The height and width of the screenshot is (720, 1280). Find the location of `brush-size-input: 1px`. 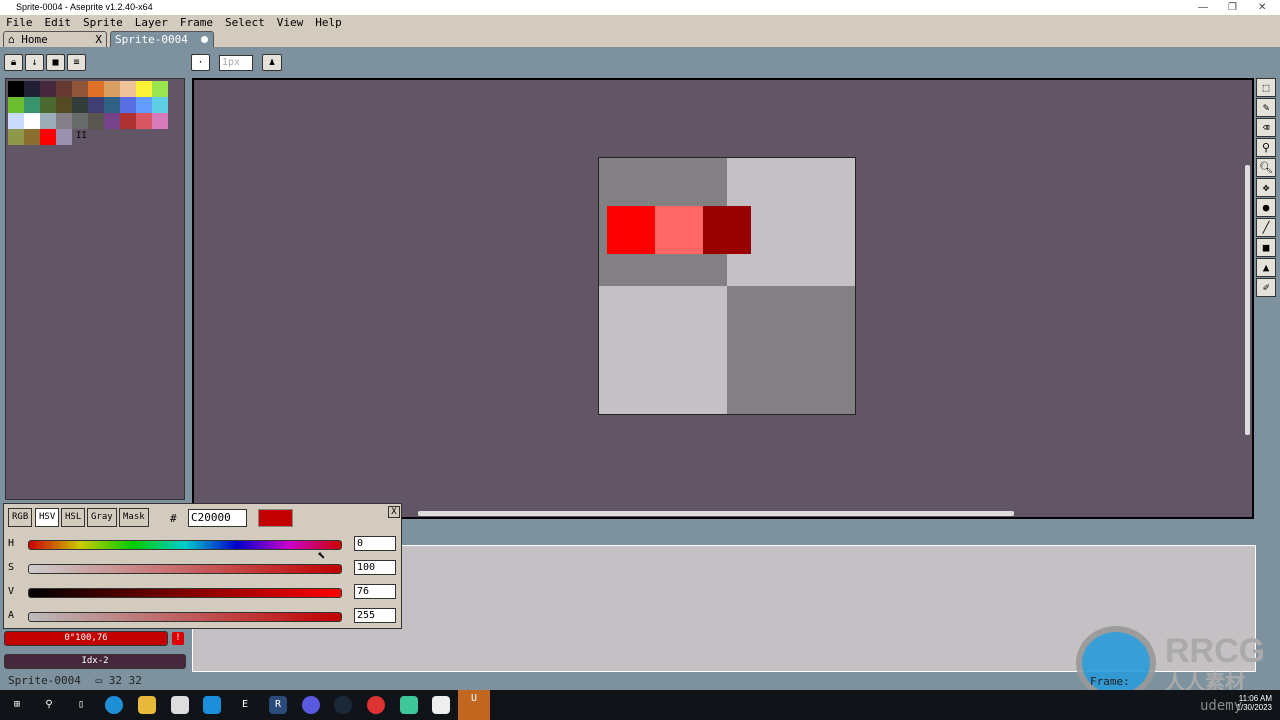

brush-size-input: 1px is located at coordinates (236, 63).